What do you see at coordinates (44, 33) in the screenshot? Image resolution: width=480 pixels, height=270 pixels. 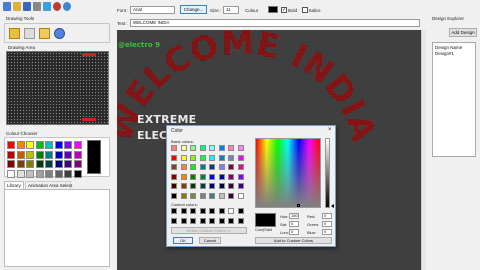 I see `fill-icon` at bounding box center [44, 33].